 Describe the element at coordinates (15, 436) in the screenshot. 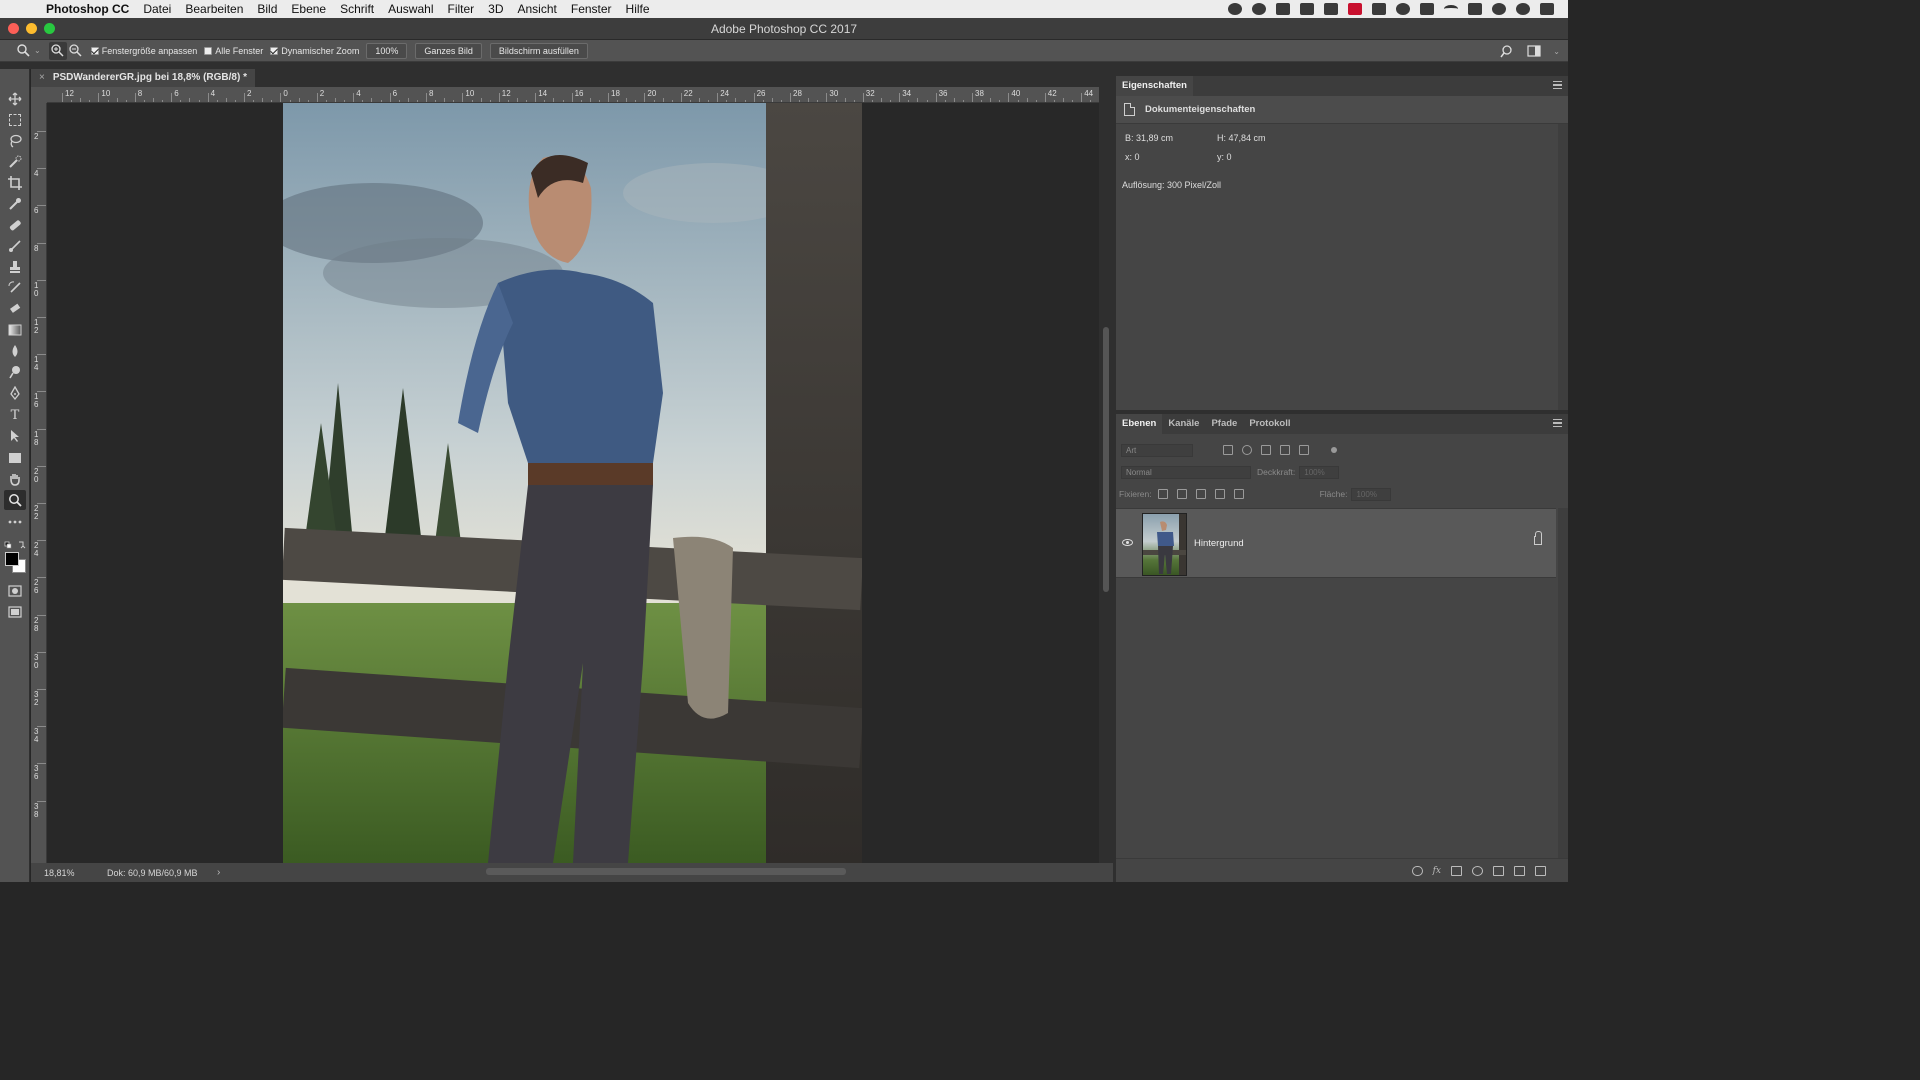

I see `path-selection-tool-icon` at that location.